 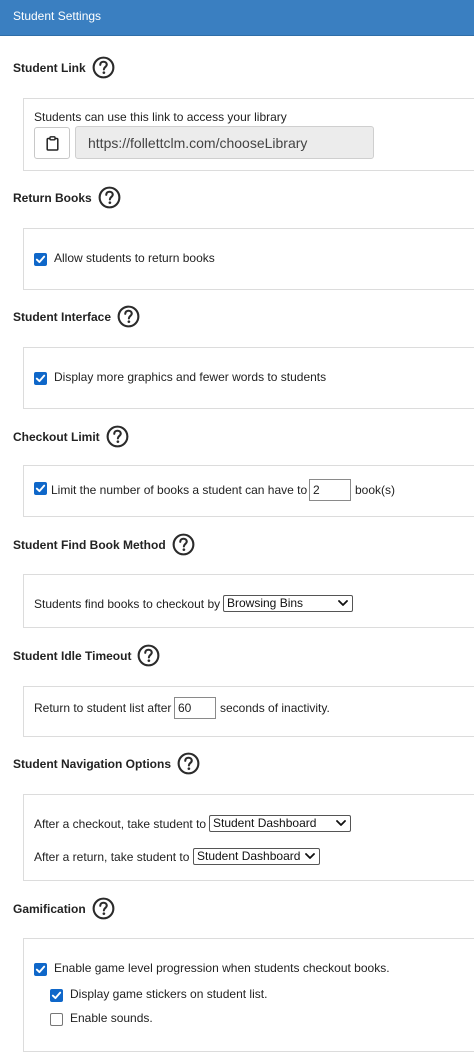 What do you see at coordinates (117, 436) in the screenshot?
I see `checkout-limit-help-icon` at bounding box center [117, 436].